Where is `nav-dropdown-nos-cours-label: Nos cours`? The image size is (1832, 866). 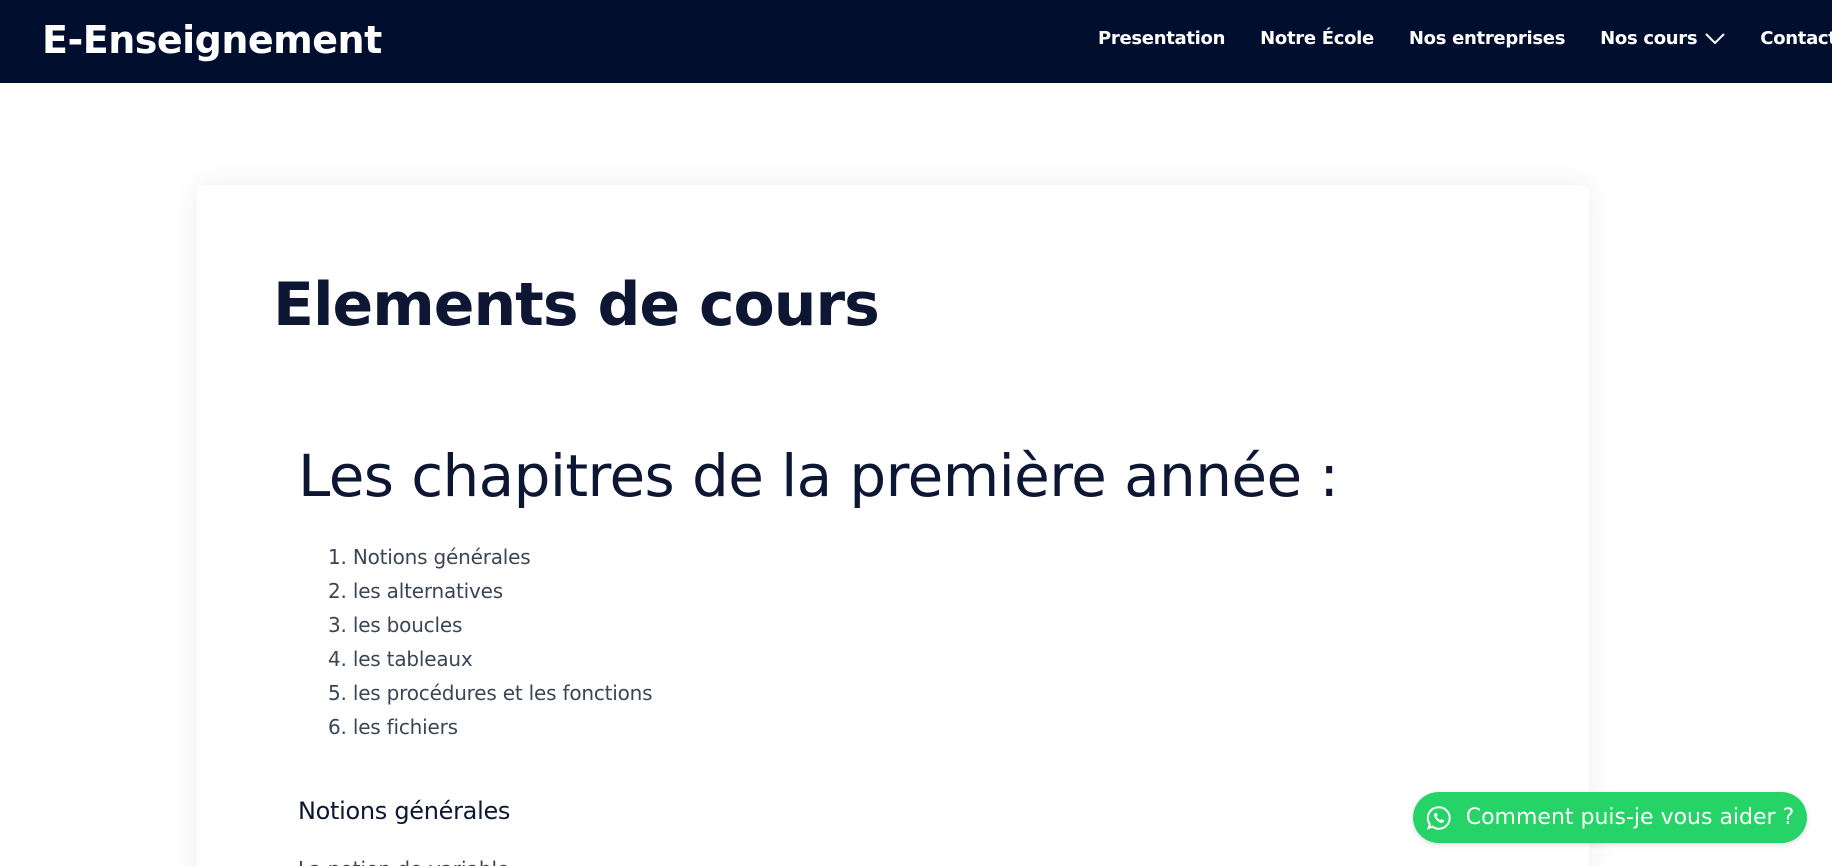
nav-dropdown-nos-cours-label: Nos cours is located at coordinates (1649, 38).